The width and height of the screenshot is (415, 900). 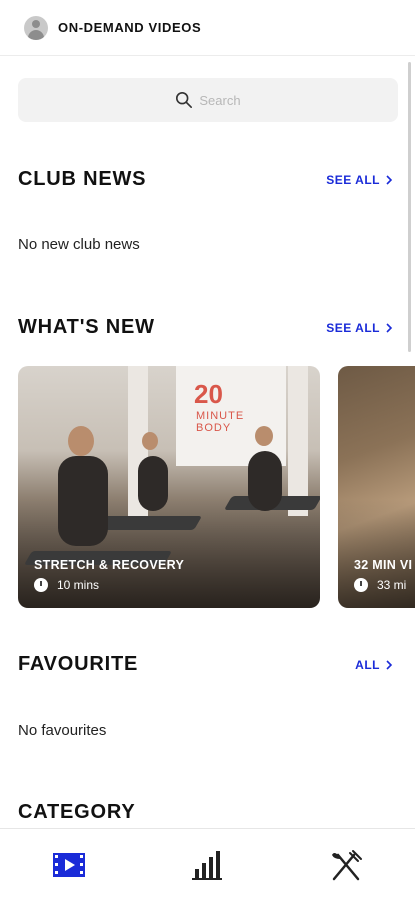 I want to click on banner-logo-text: MINUTE BODY, so click(x=220, y=422).